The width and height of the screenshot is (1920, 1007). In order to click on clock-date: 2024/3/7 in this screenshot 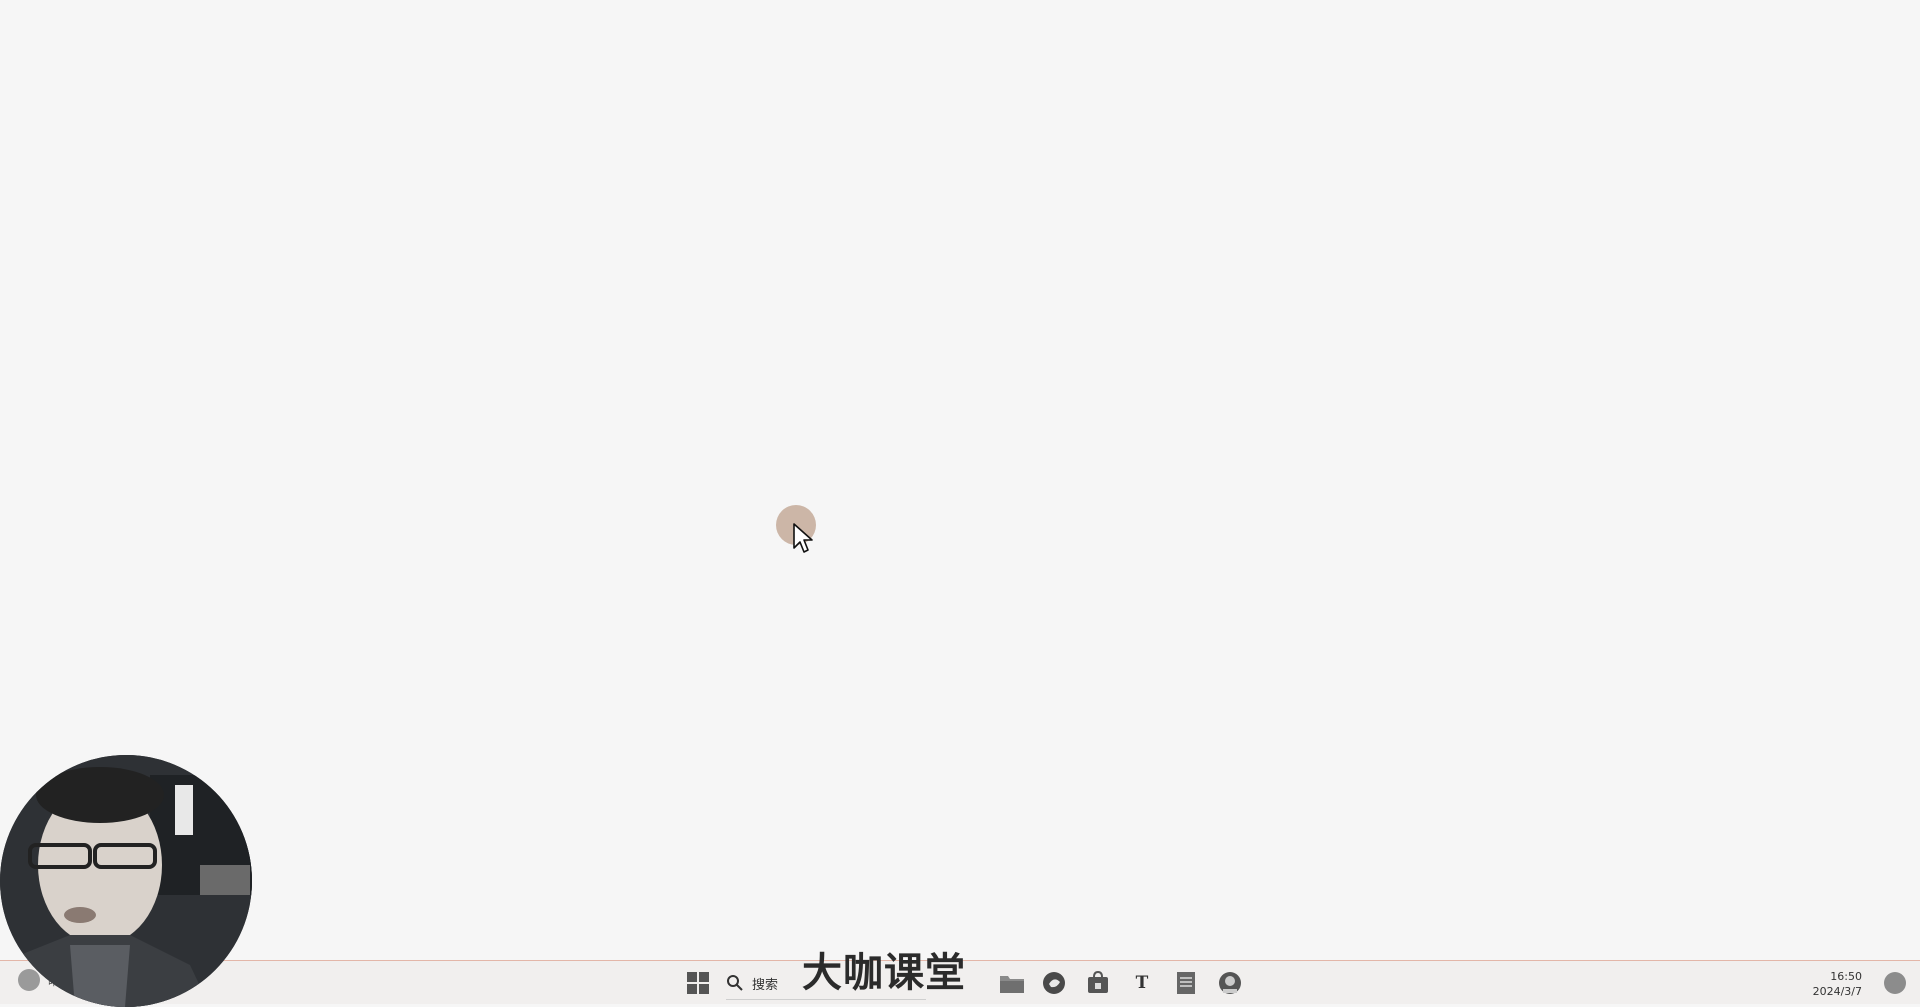, I will do `click(1837, 991)`.